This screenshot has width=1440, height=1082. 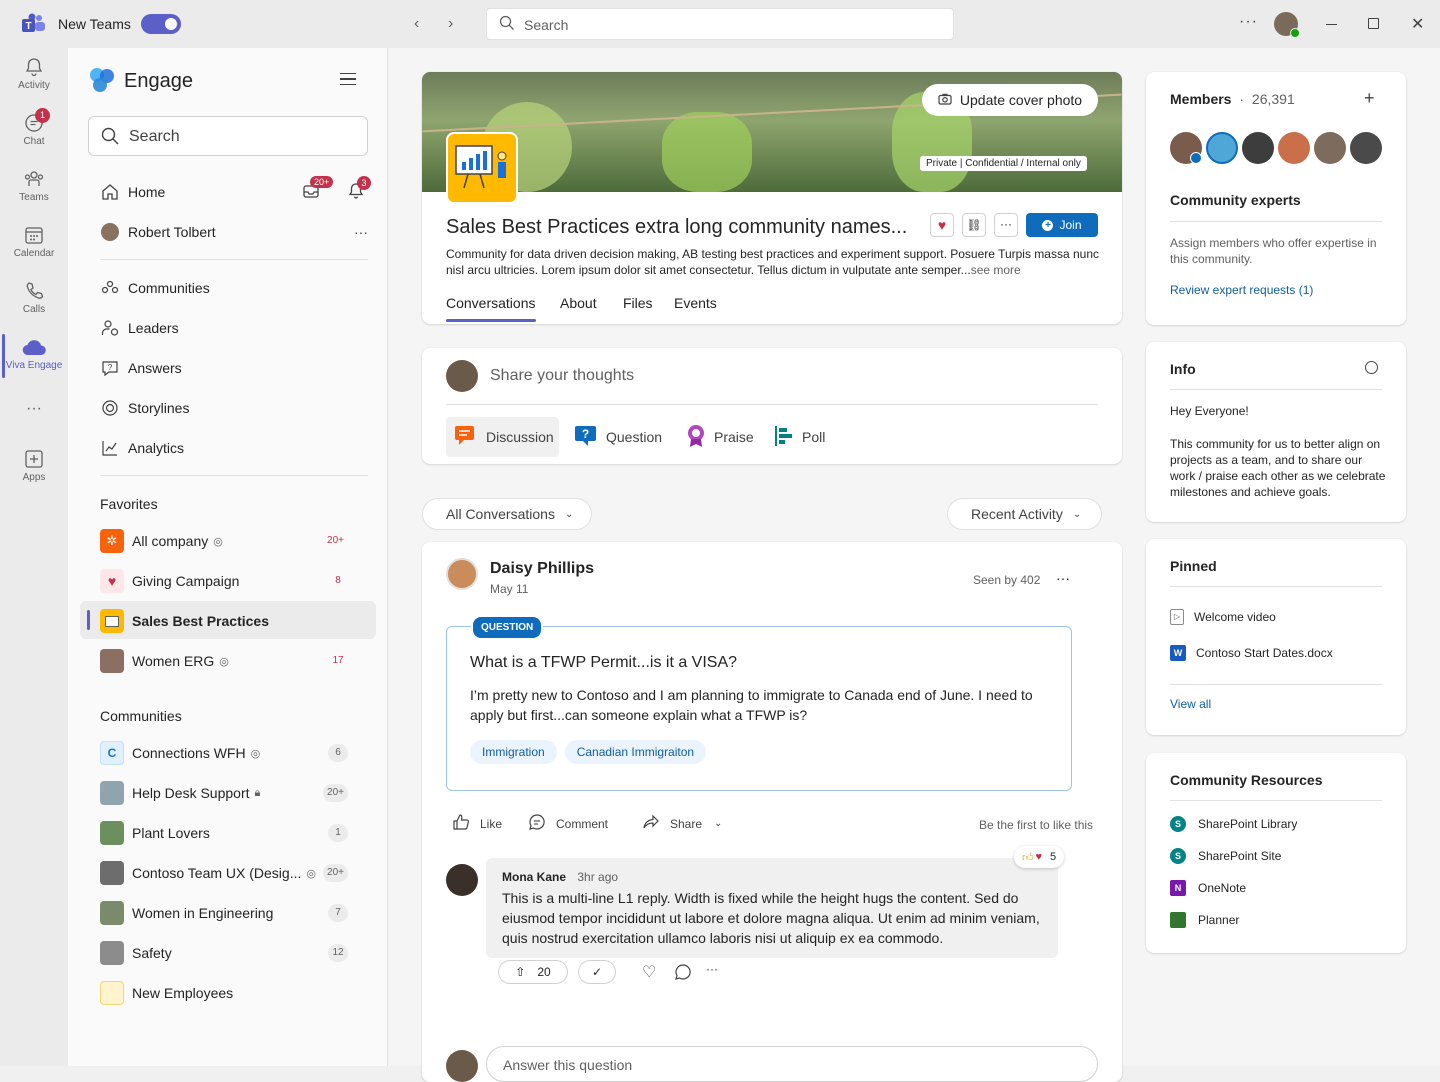 What do you see at coordinates (638, 303) in the screenshot?
I see `tab-files: Files` at bounding box center [638, 303].